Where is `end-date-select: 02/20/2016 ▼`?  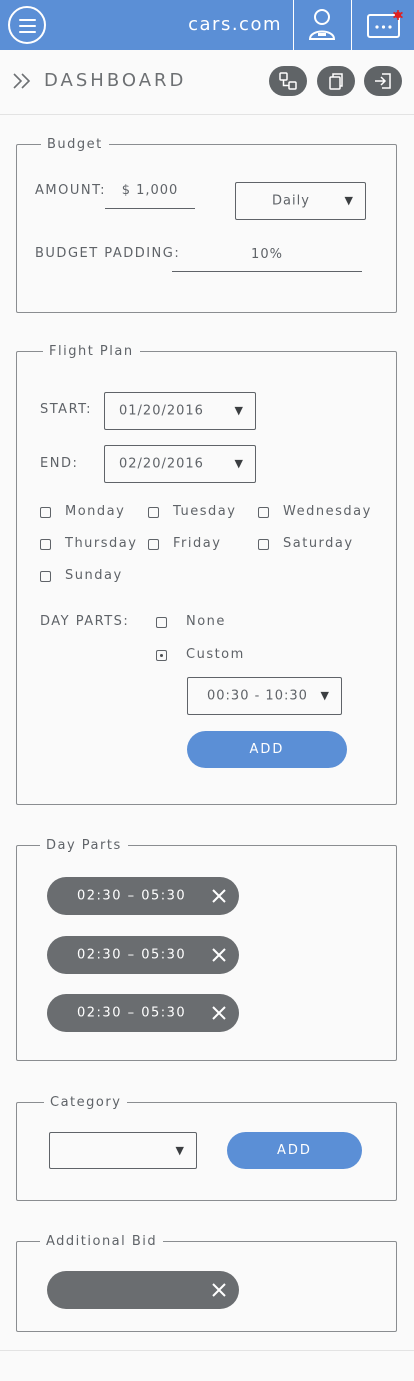 end-date-select: 02/20/2016 ▼ is located at coordinates (180, 464).